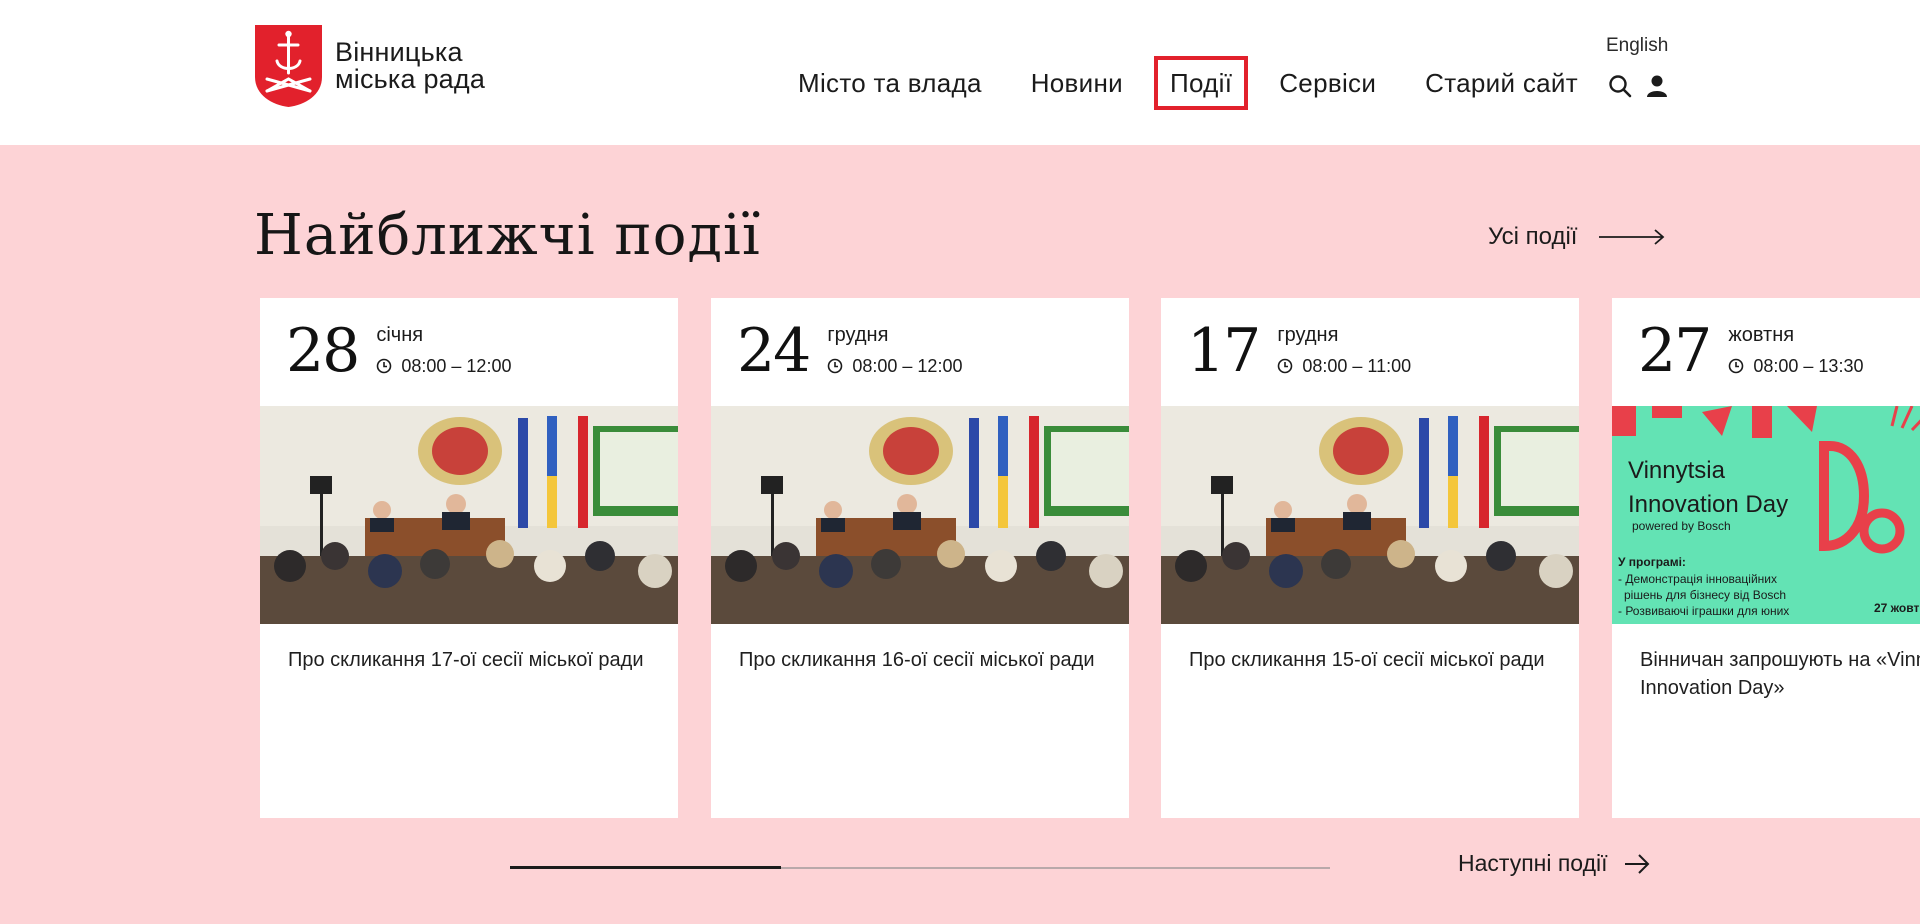 This screenshot has height=924, width=1920. Describe the element at coordinates (507, 235) in the screenshot. I see `section-title: Найближчі події` at that location.